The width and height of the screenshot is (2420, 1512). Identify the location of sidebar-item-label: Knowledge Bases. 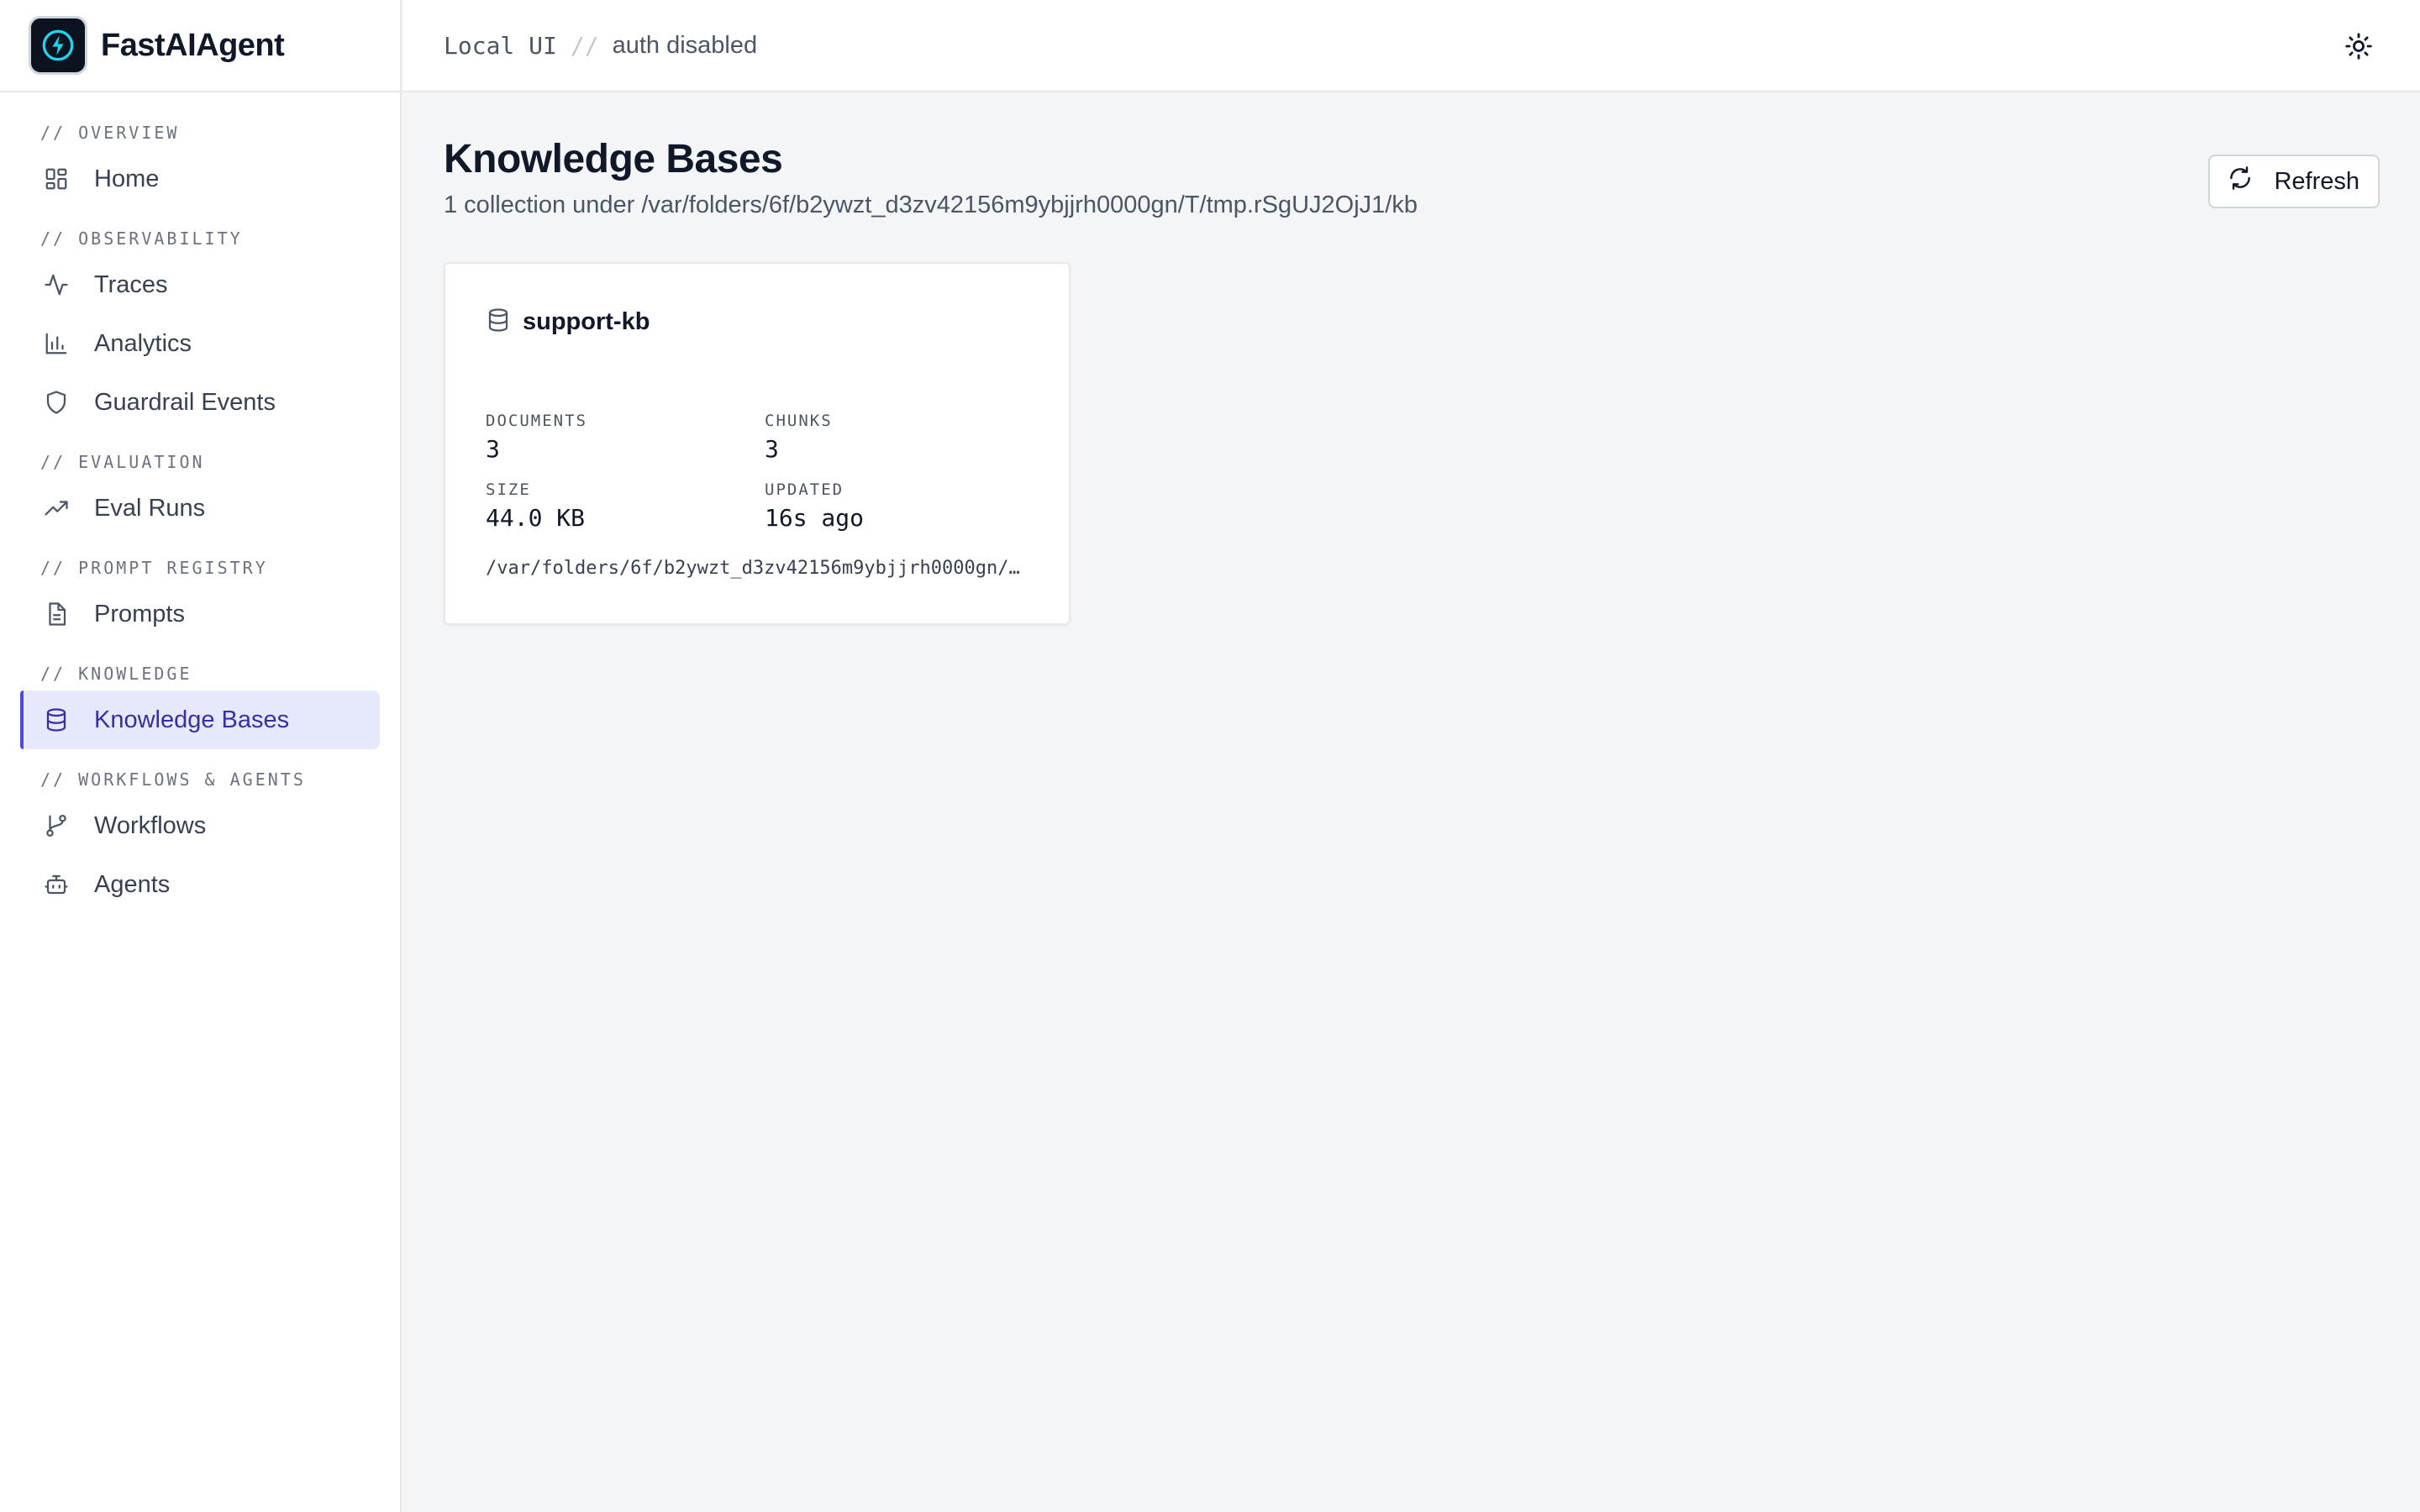
(192, 719).